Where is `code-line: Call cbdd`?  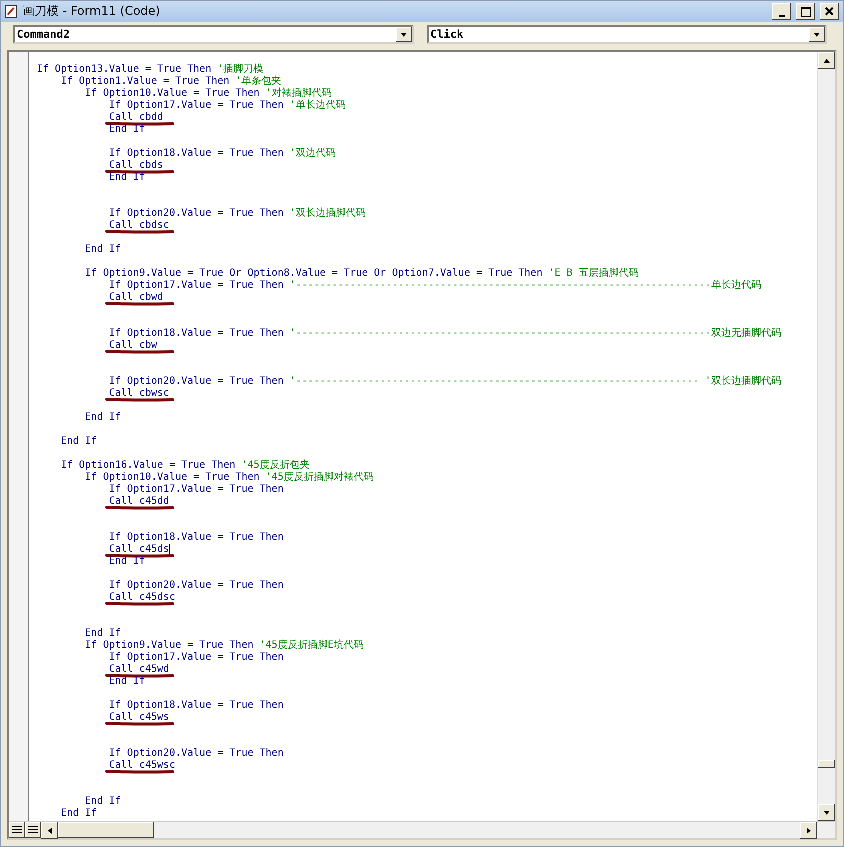 code-line: Call cbdd is located at coordinates (136, 117).